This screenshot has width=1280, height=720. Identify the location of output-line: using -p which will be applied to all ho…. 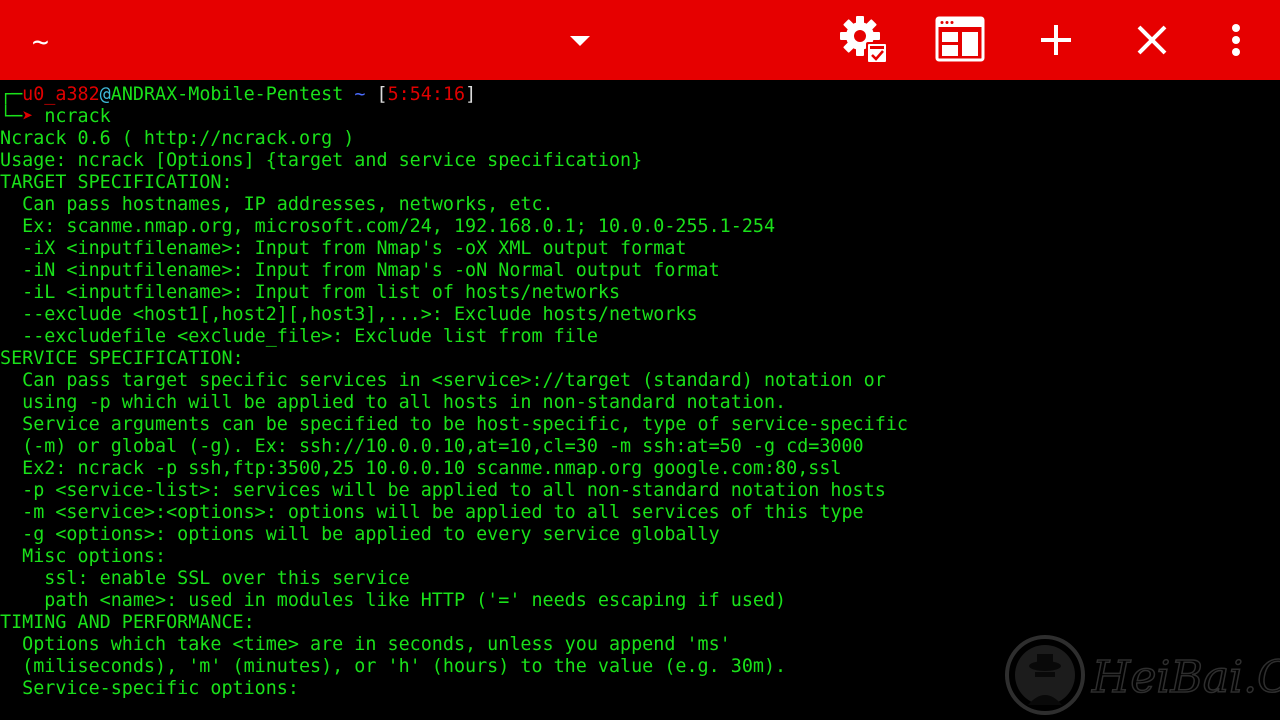
(393, 402).